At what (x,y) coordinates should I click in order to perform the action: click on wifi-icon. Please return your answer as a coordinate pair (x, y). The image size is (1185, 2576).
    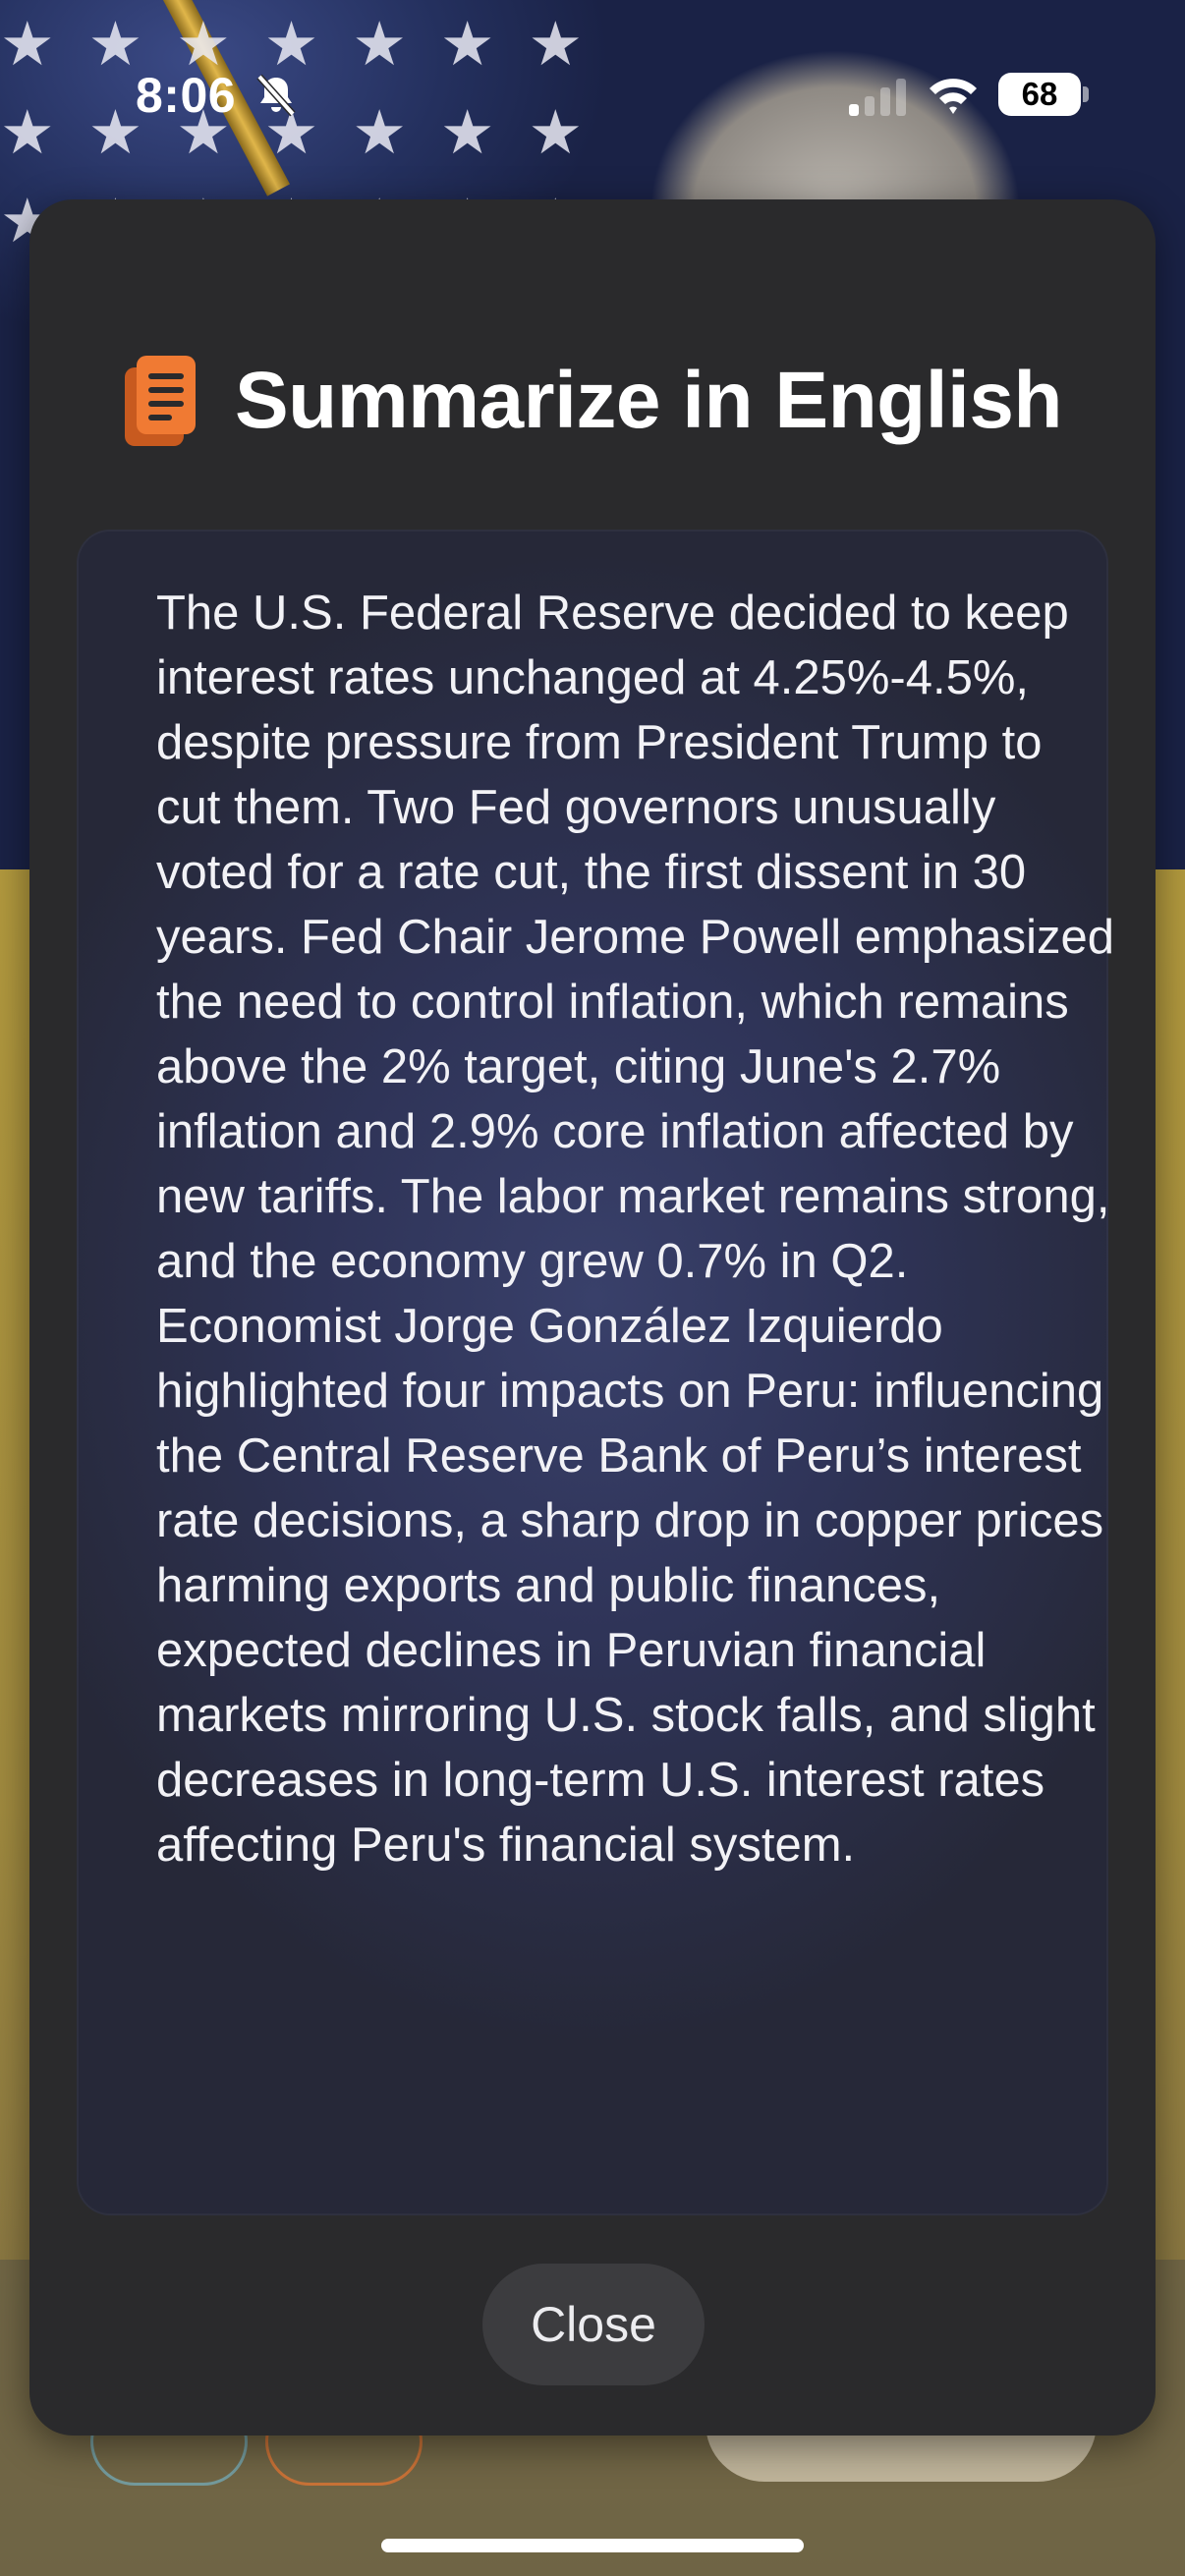
    Looking at the image, I should click on (954, 96).